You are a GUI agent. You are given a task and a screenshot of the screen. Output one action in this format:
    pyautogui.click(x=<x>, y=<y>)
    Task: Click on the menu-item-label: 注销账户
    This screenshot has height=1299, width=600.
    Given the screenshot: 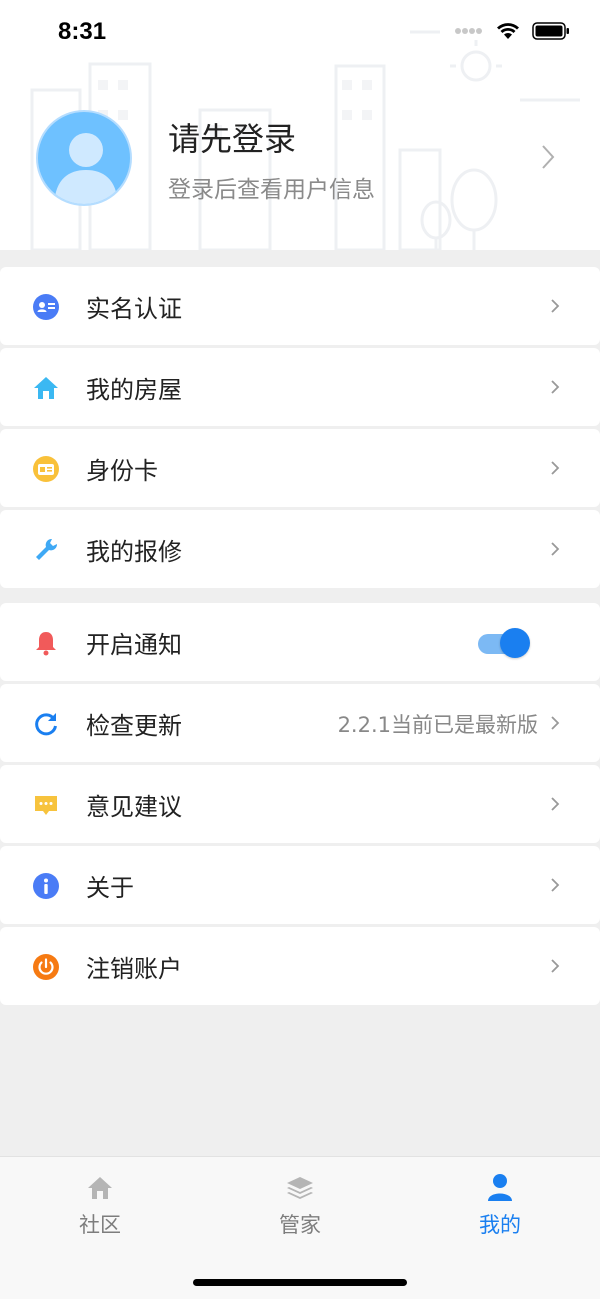 What is the action you would take?
    pyautogui.click(x=134, y=969)
    